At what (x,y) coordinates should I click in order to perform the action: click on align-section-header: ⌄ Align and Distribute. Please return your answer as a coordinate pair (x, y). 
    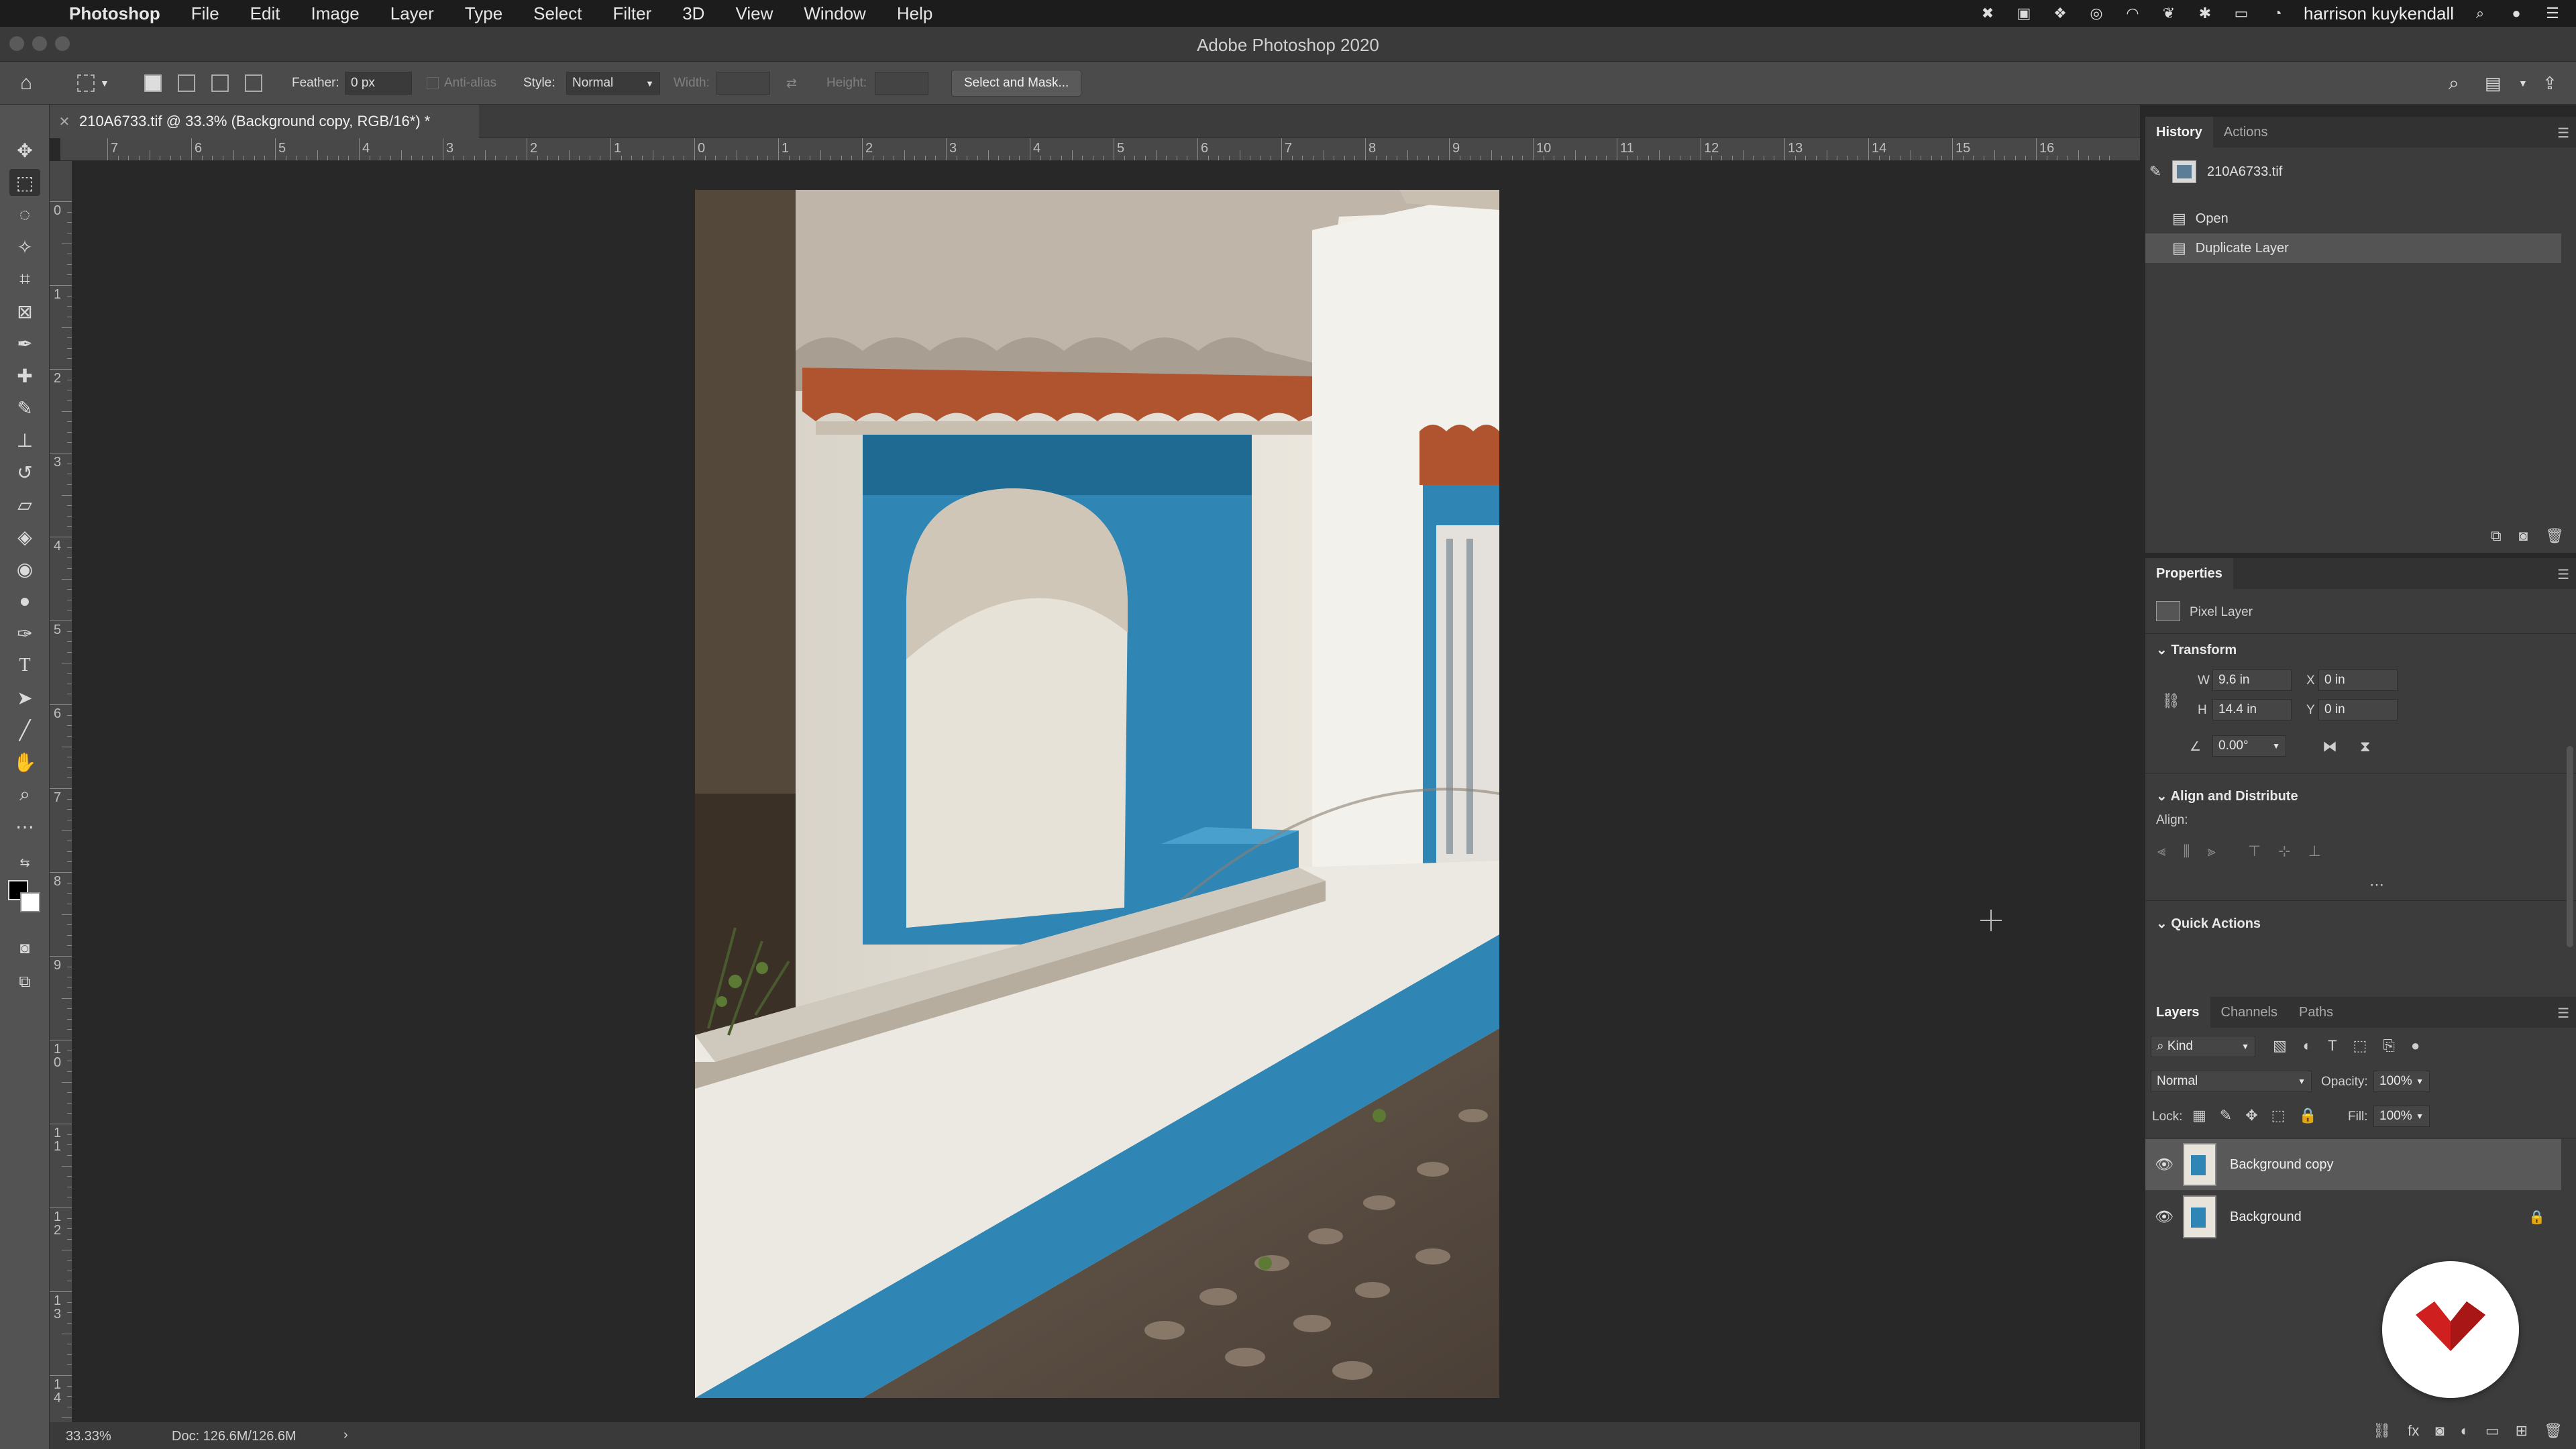
    Looking at the image, I should click on (2227, 796).